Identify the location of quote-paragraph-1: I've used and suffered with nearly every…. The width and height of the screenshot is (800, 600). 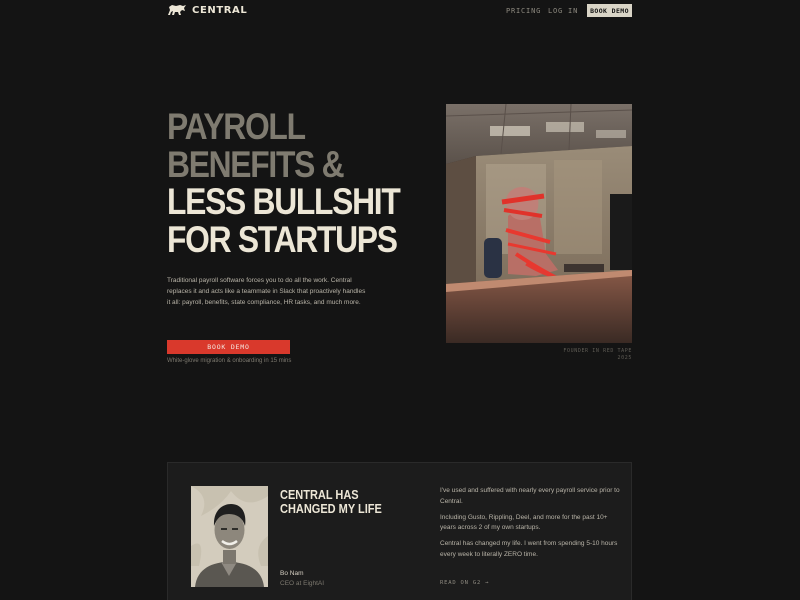
(530, 496).